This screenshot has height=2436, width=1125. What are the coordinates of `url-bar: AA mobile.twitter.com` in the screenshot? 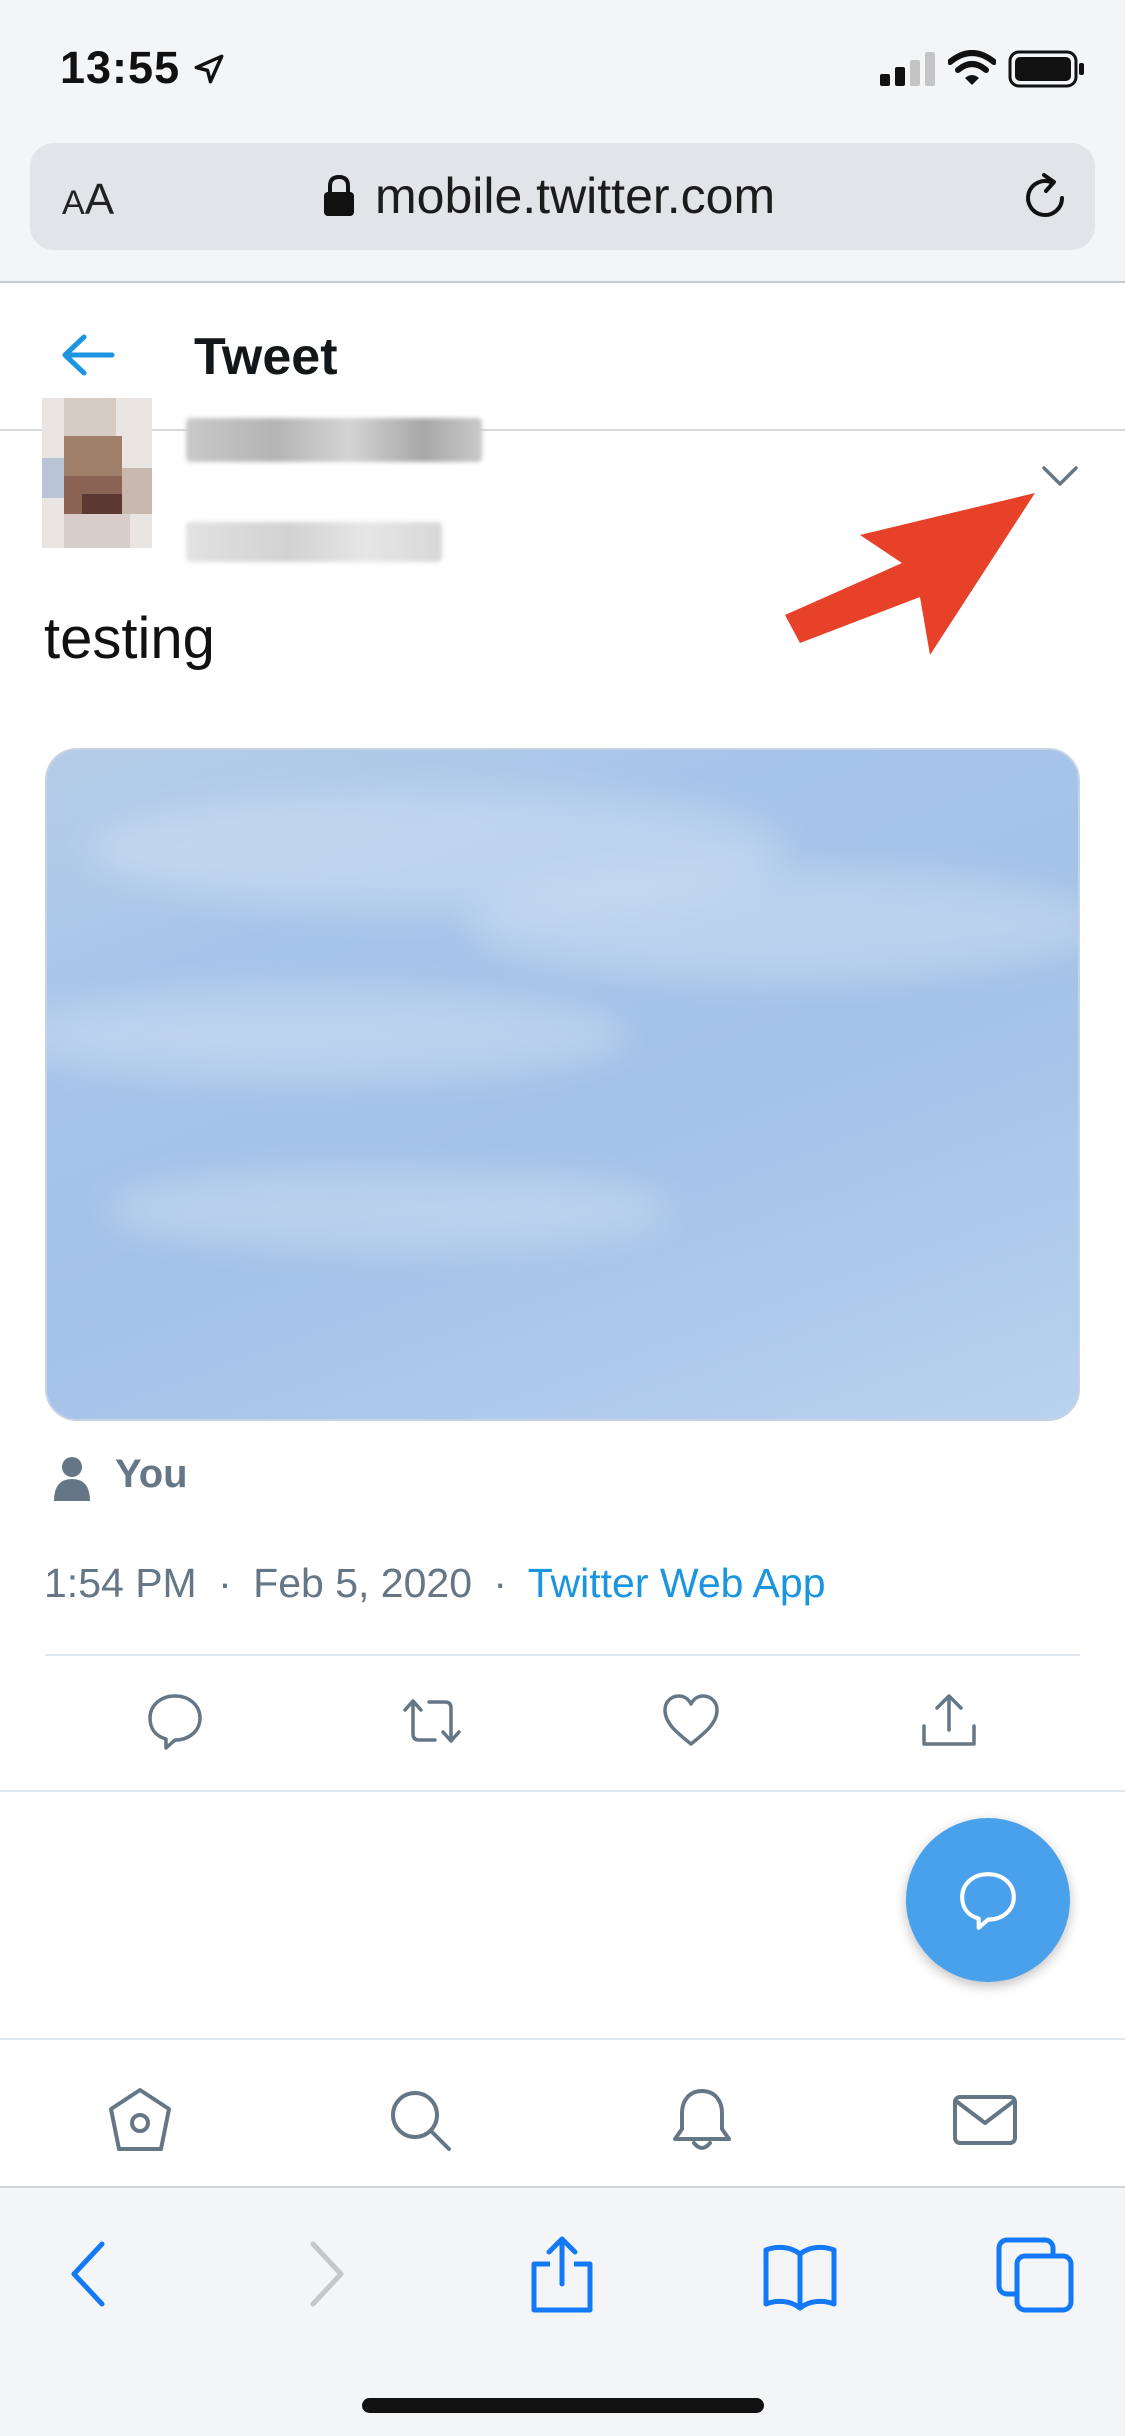 It's located at (562, 196).